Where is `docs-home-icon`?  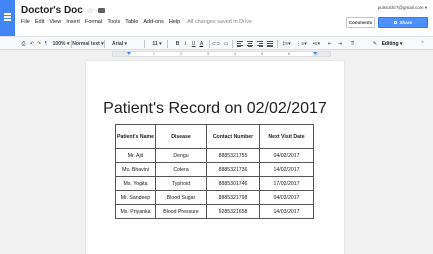 docs-home-icon is located at coordinates (7, 18).